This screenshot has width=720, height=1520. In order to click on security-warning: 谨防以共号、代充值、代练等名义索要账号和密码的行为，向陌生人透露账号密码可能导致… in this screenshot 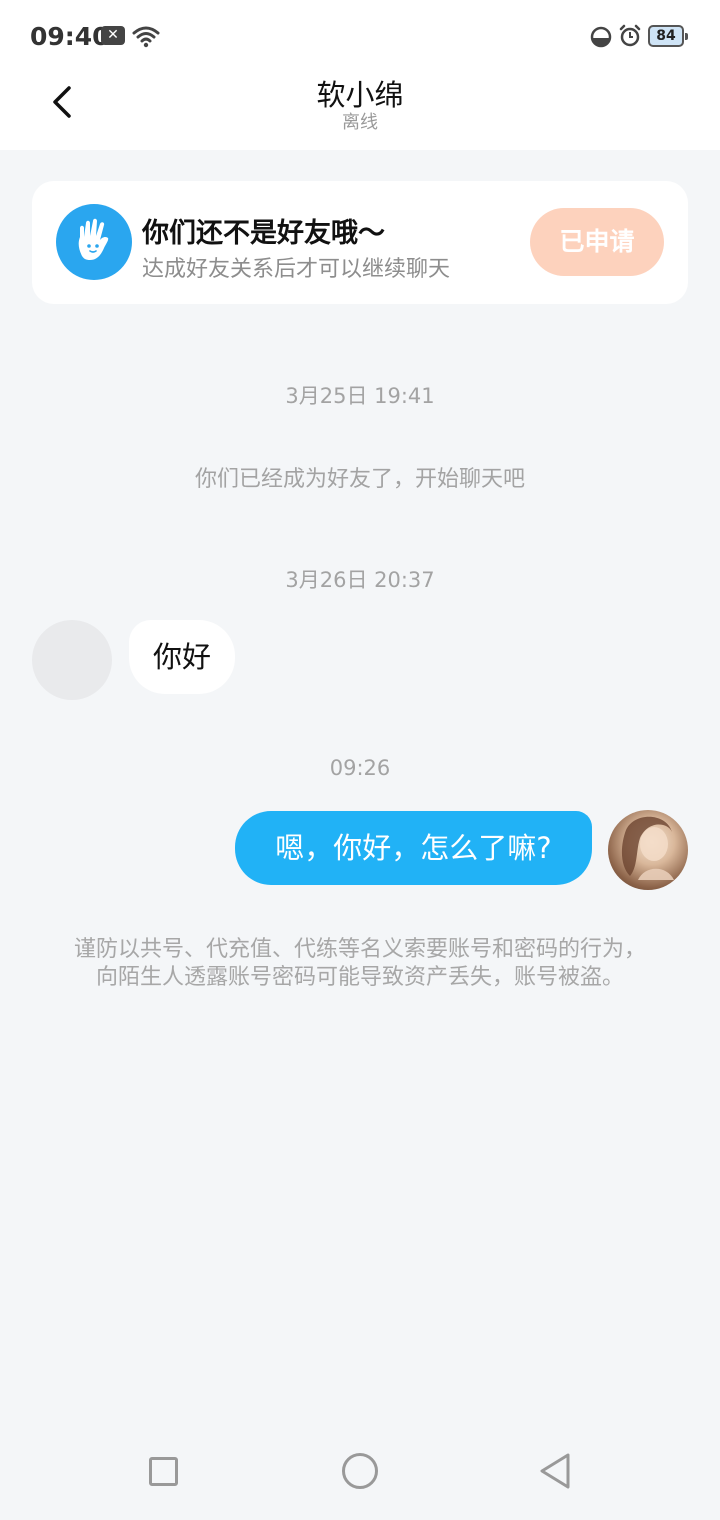, I will do `click(359, 963)`.